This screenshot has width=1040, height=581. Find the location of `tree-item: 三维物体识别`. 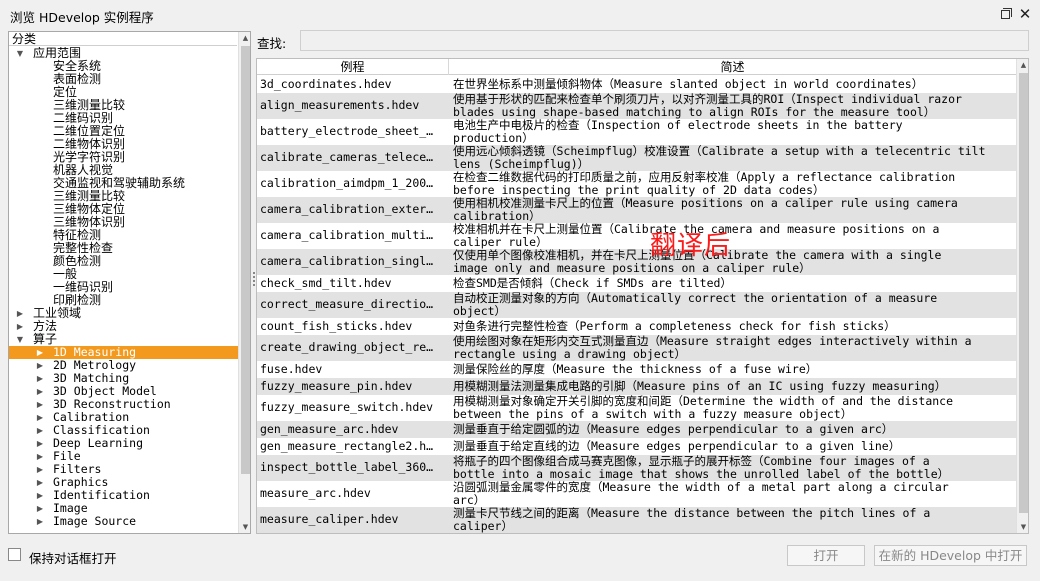

tree-item: 三维物体识别 is located at coordinates (123, 222).